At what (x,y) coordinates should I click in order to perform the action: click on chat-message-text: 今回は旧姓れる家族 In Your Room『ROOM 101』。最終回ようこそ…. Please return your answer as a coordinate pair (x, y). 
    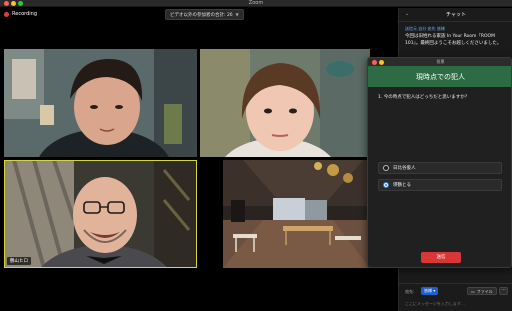
    Looking at the image, I should click on (453, 40).